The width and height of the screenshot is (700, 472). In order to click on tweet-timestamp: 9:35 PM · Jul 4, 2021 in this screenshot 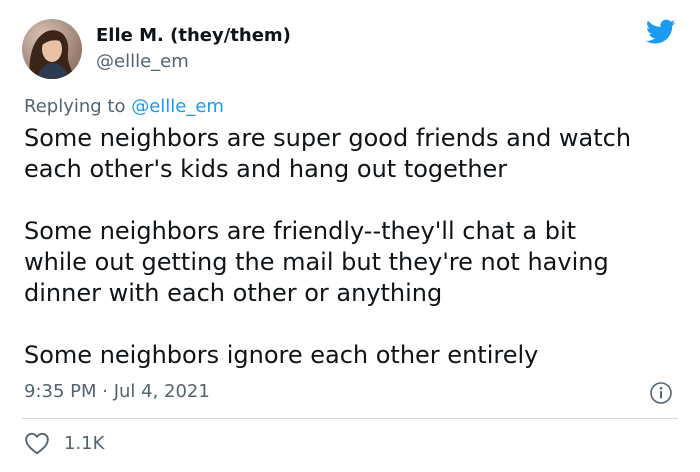, I will do `click(117, 392)`.